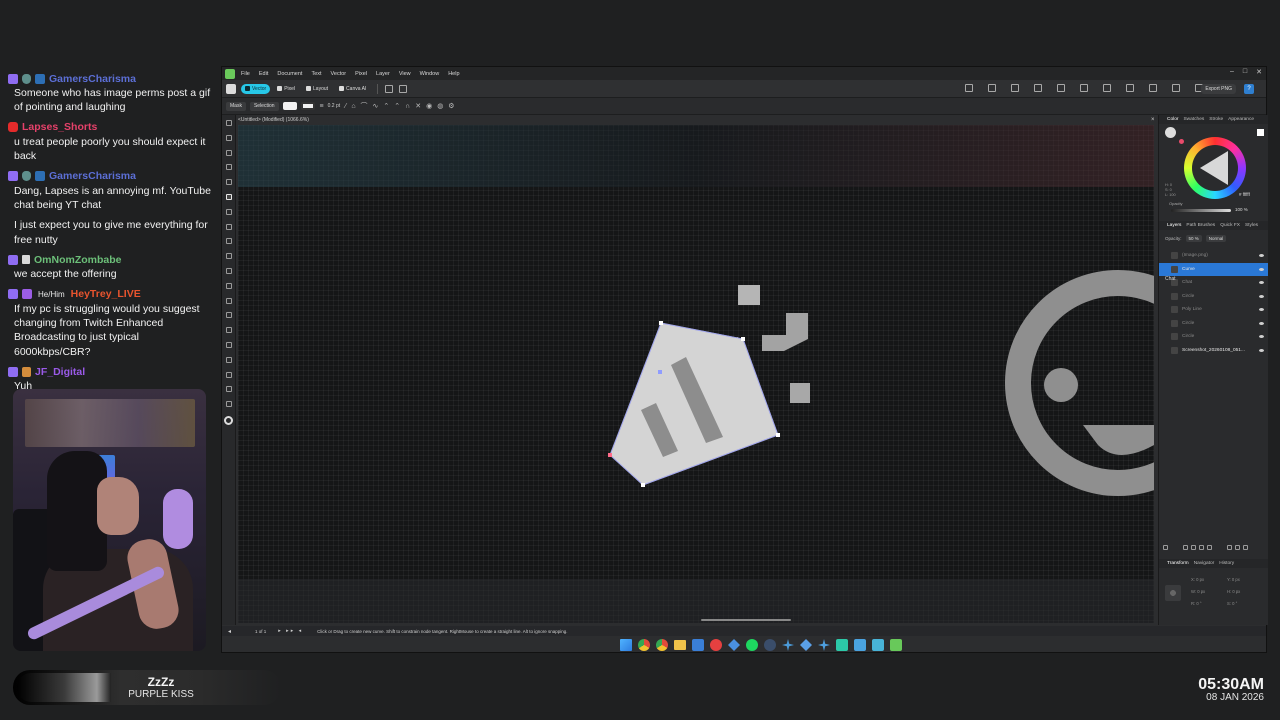 The height and width of the screenshot is (720, 1280). Describe the element at coordinates (1178, 563) in the screenshot. I see `tab-transform: Transform` at that location.